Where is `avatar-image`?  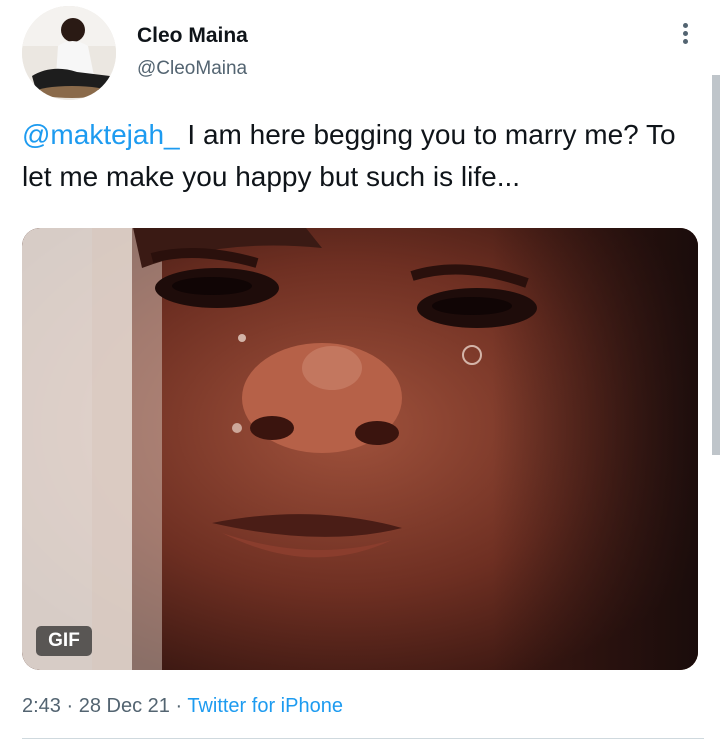 avatar-image is located at coordinates (69, 53).